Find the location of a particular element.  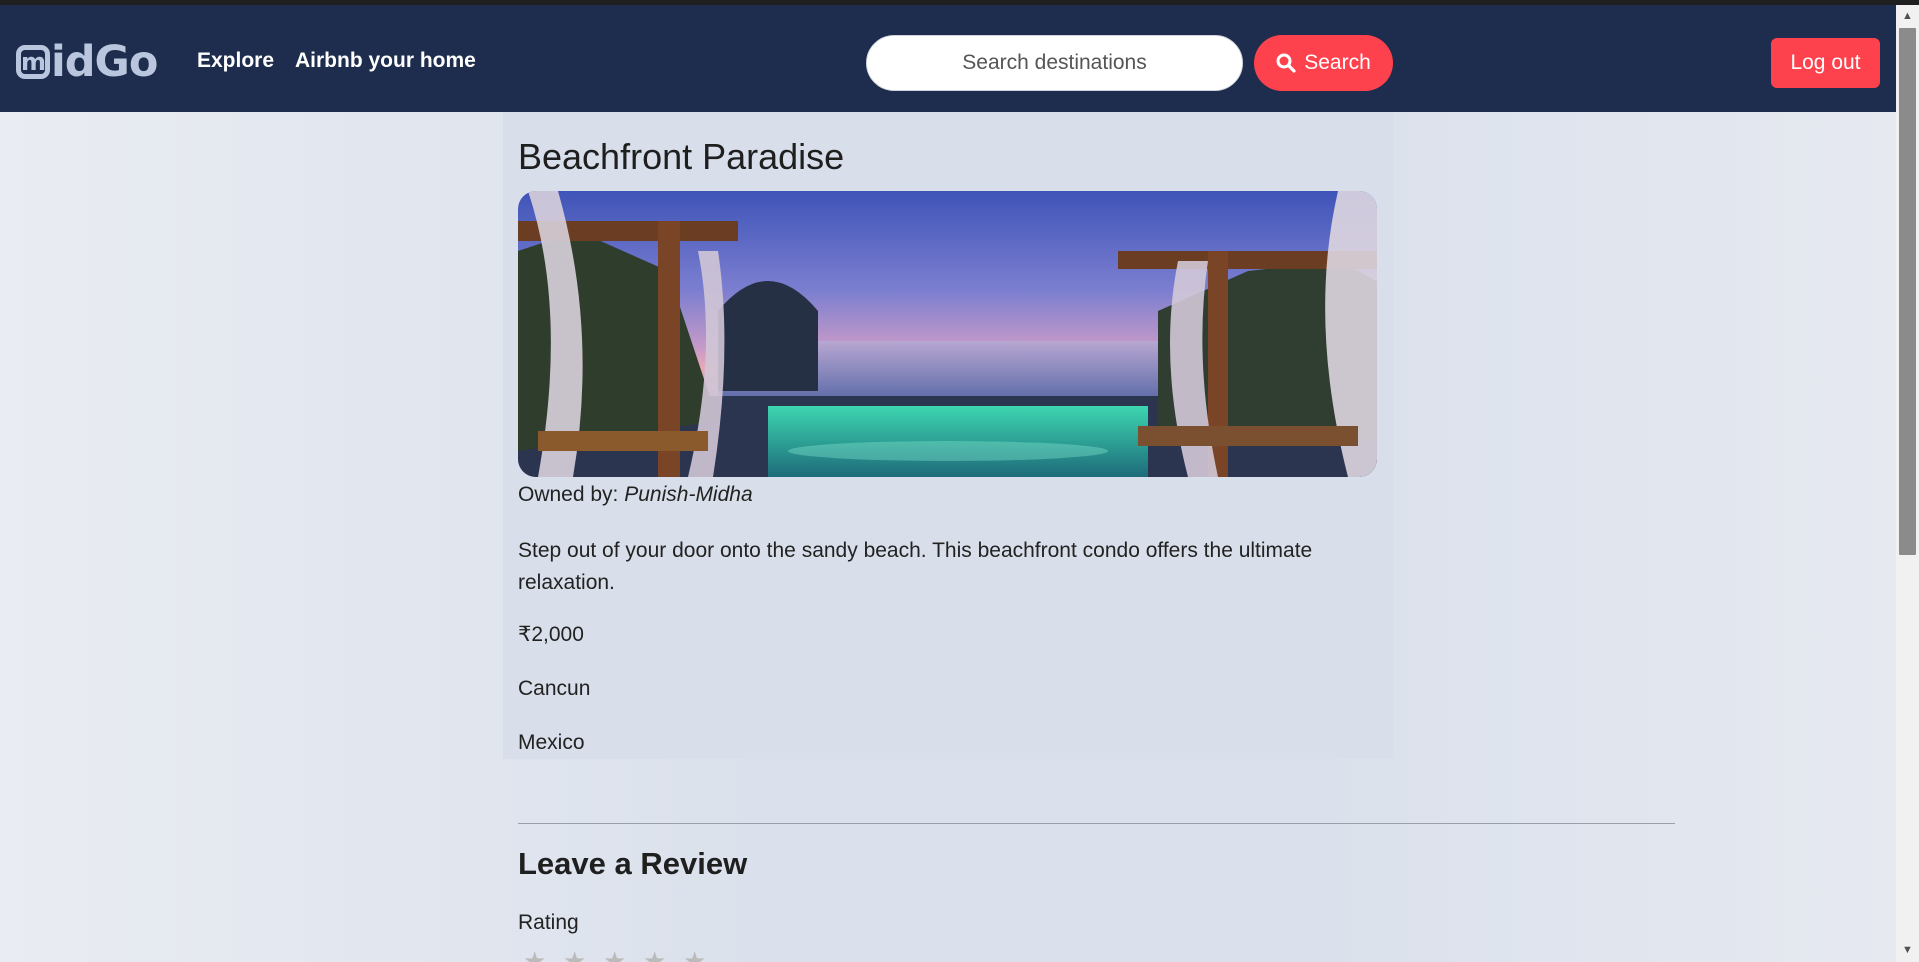

owner-name: Punish-Midha is located at coordinates (688, 494).